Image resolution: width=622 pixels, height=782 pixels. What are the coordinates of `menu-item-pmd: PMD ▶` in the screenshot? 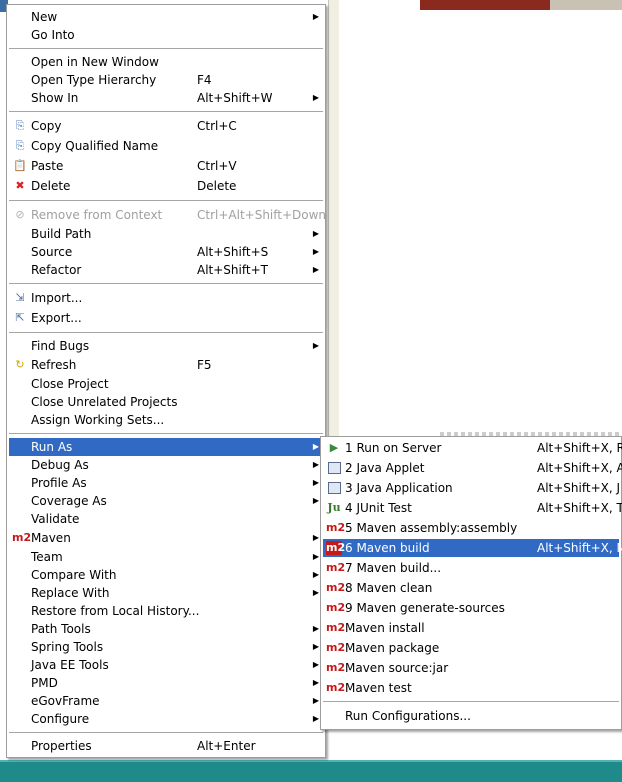 It's located at (166, 683).